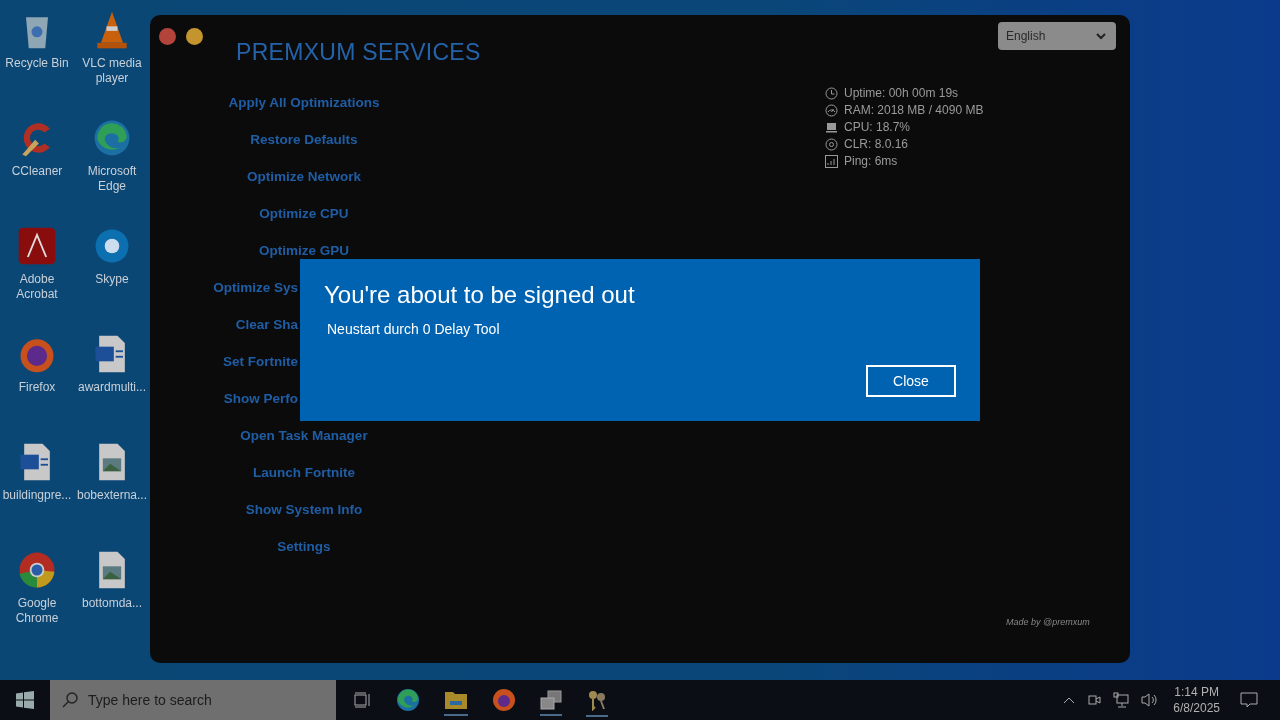 The height and width of the screenshot is (720, 1280). What do you see at coordinates (914, 110) in the screenshot?
I see `system-info-text: RAM: 2018 MB / 4090 MB` at bounding box center [914, 110].